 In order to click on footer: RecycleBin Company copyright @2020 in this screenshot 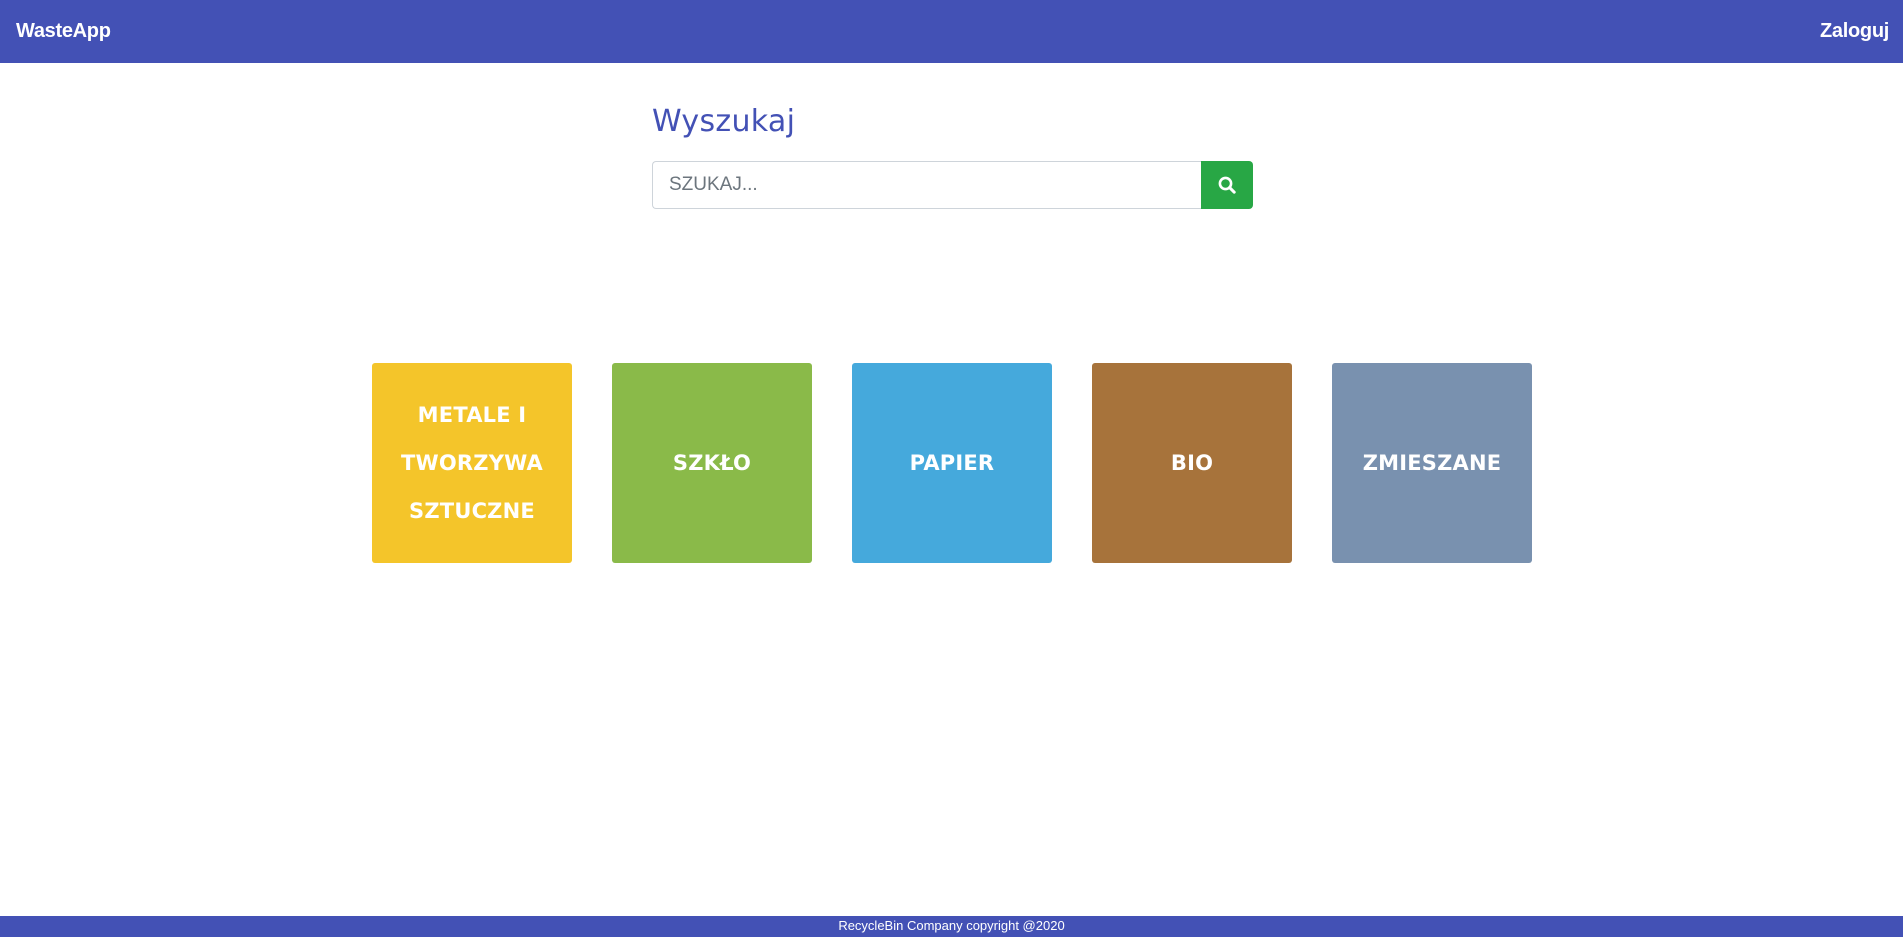, I will do `click(951, 926)`.